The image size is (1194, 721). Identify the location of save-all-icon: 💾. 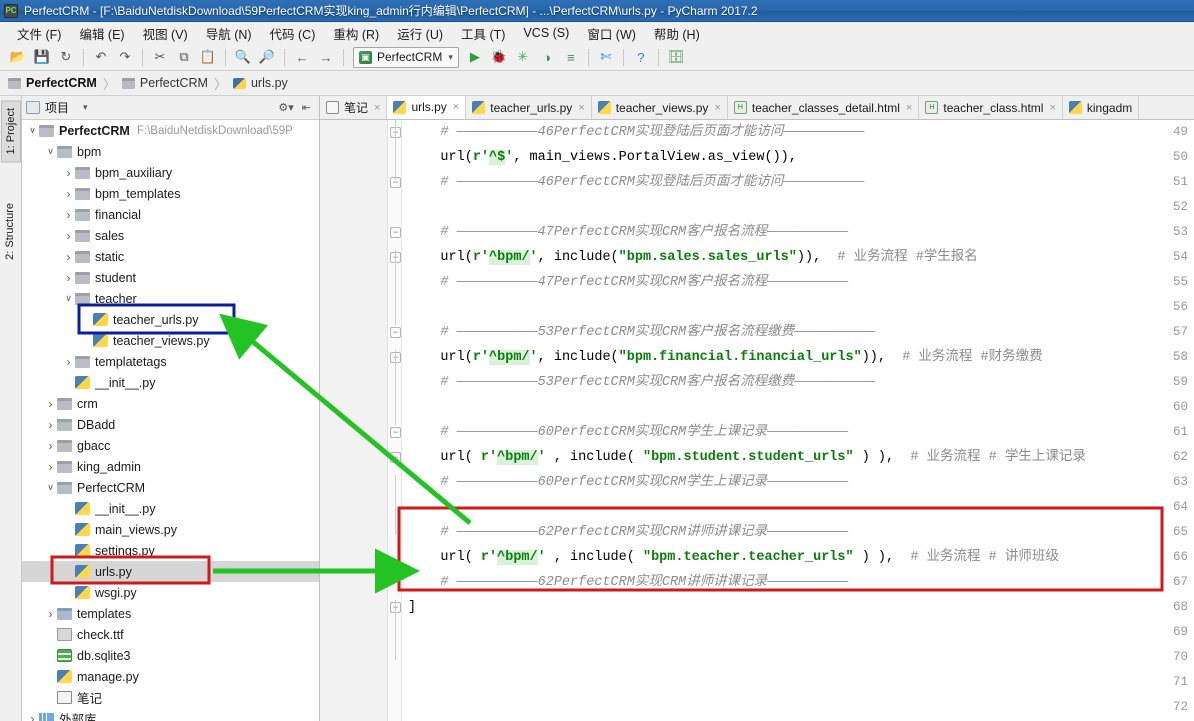
(42, 57).